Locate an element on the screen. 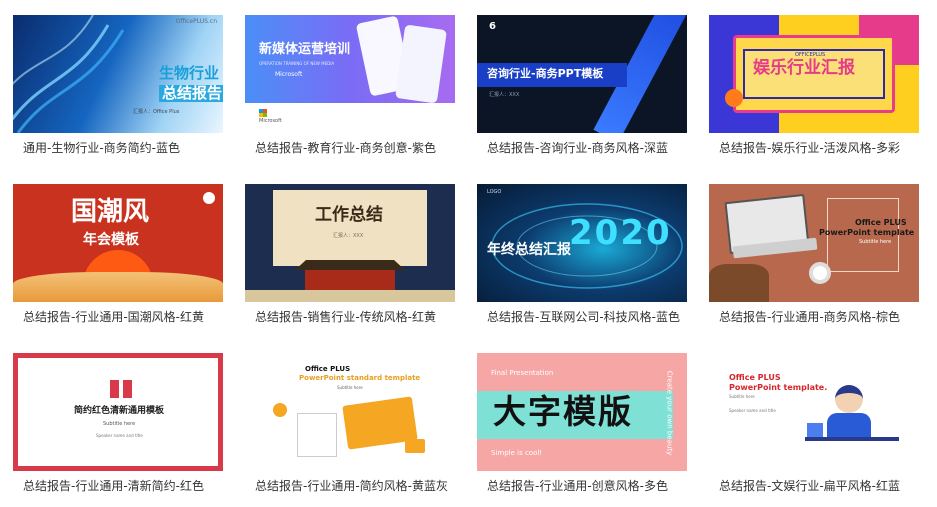 Image resolution: width=937 pixels, height=507 pixels. slide-title: 简约红色清新通用模板 is located at coordinates (119, 411).